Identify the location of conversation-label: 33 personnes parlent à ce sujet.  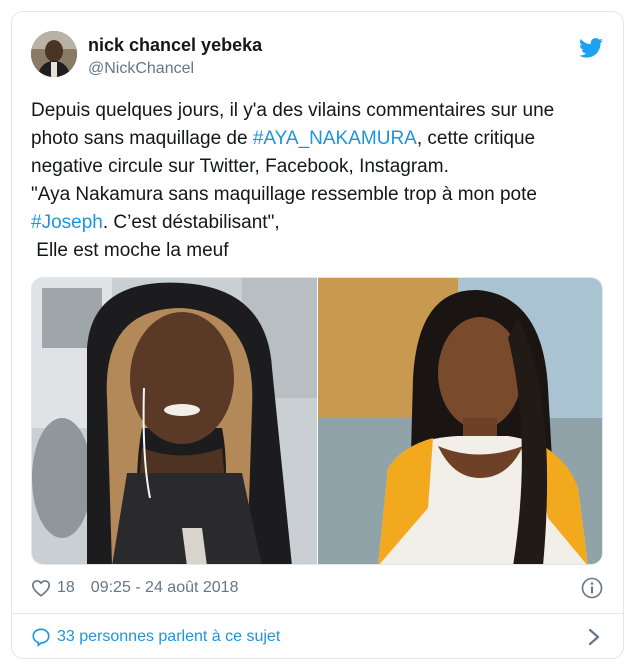
(168, 637).